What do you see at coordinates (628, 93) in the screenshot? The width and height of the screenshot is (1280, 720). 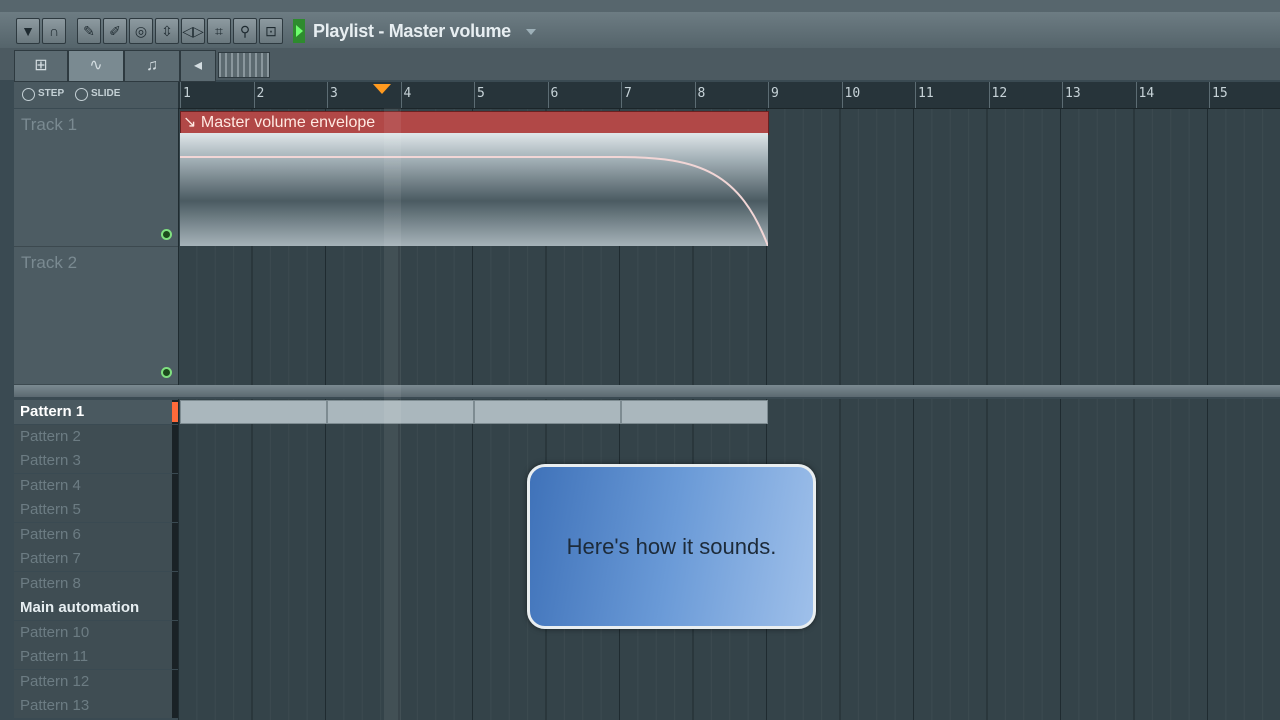 I see `ruler-tick-label: 7` at bounding box center [628, 93].